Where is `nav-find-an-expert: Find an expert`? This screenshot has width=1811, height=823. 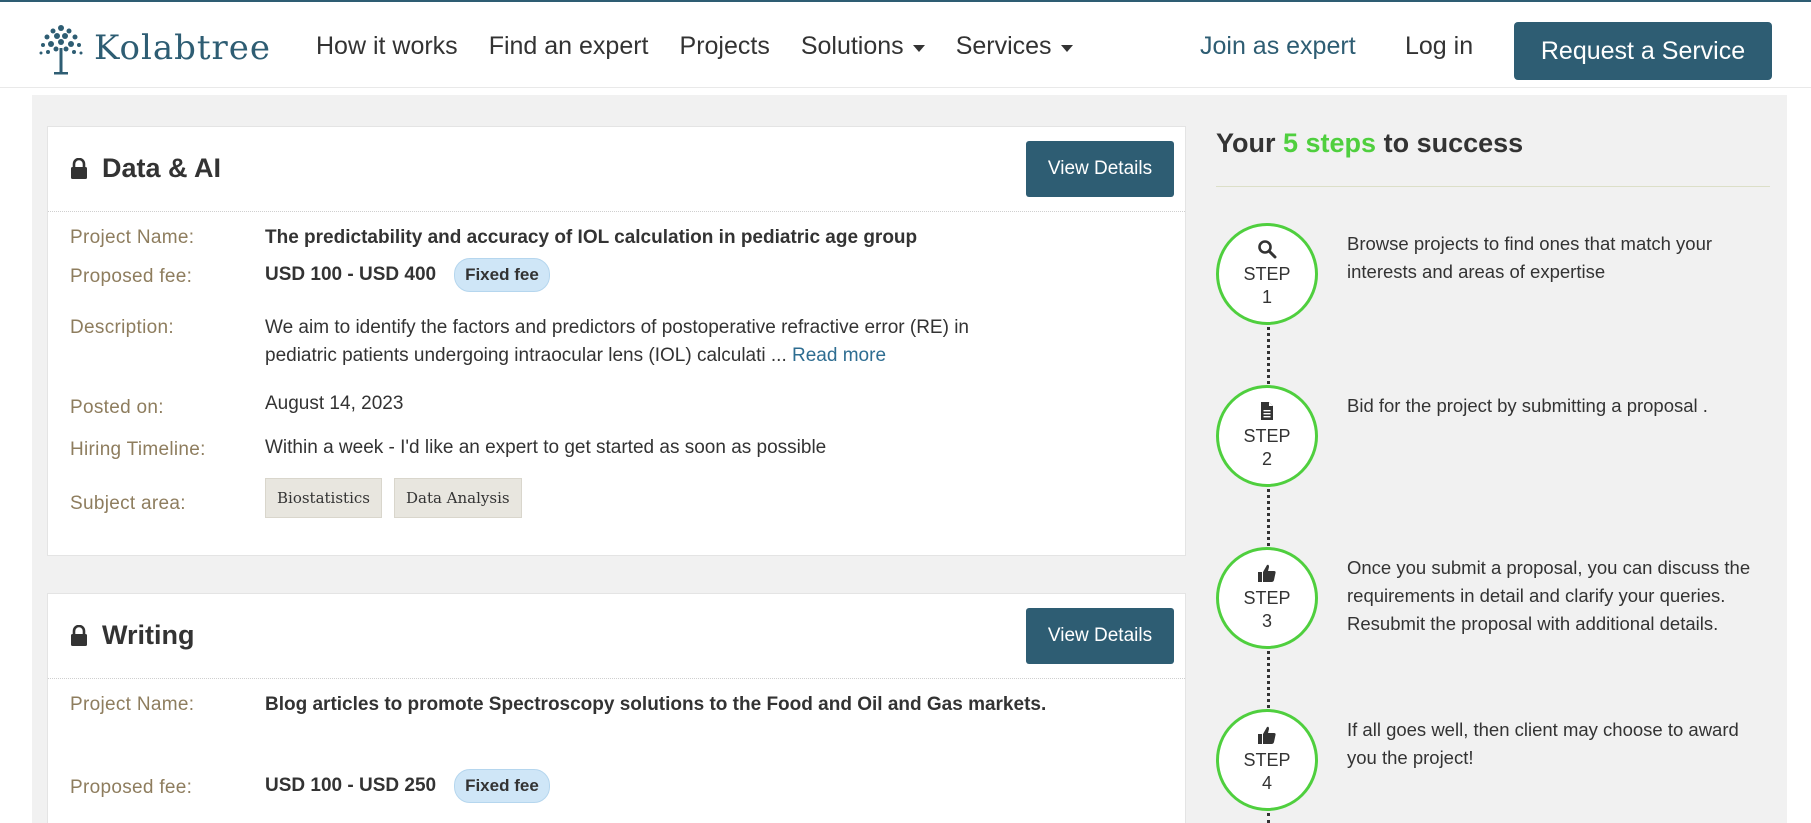
nav-find-an-expert: Find an expert is located at coordinates (569, 46).